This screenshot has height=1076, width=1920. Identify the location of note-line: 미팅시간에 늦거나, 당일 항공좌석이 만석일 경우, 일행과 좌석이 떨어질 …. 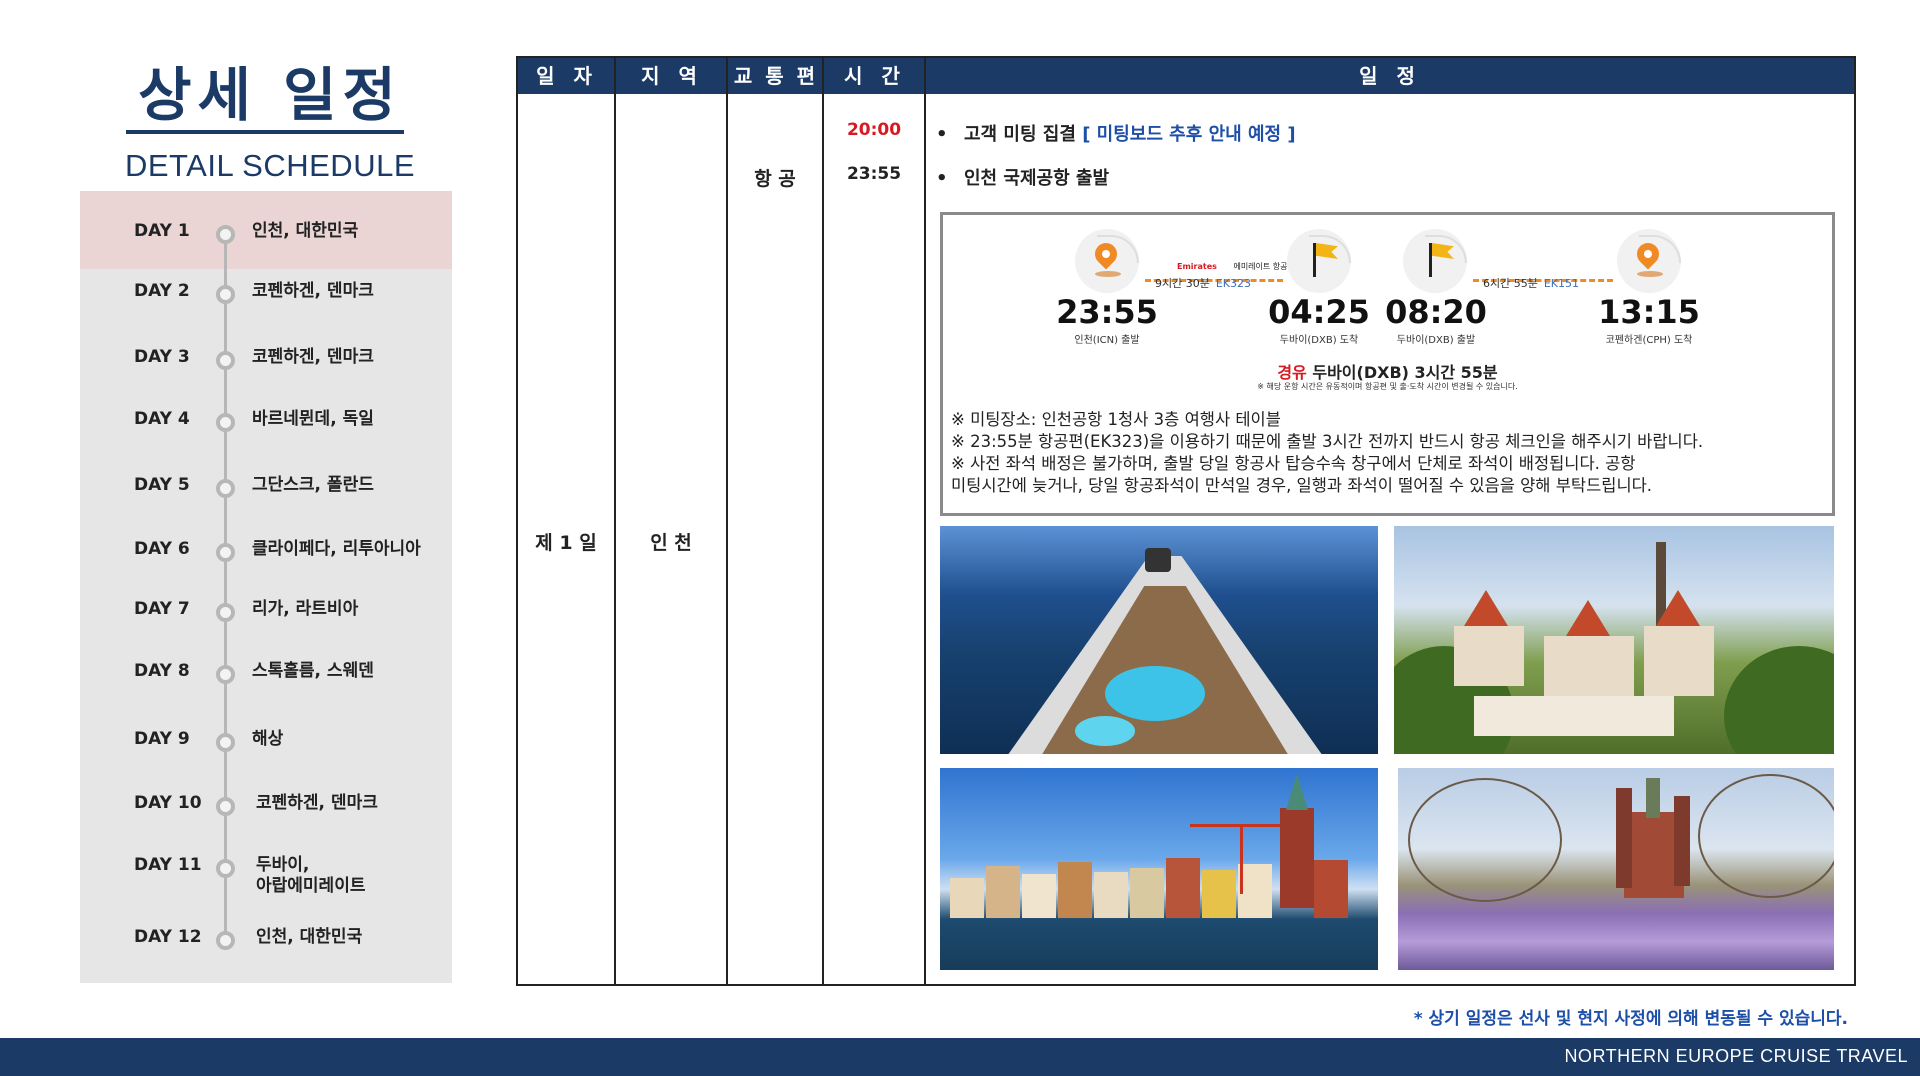
(1302, 485).